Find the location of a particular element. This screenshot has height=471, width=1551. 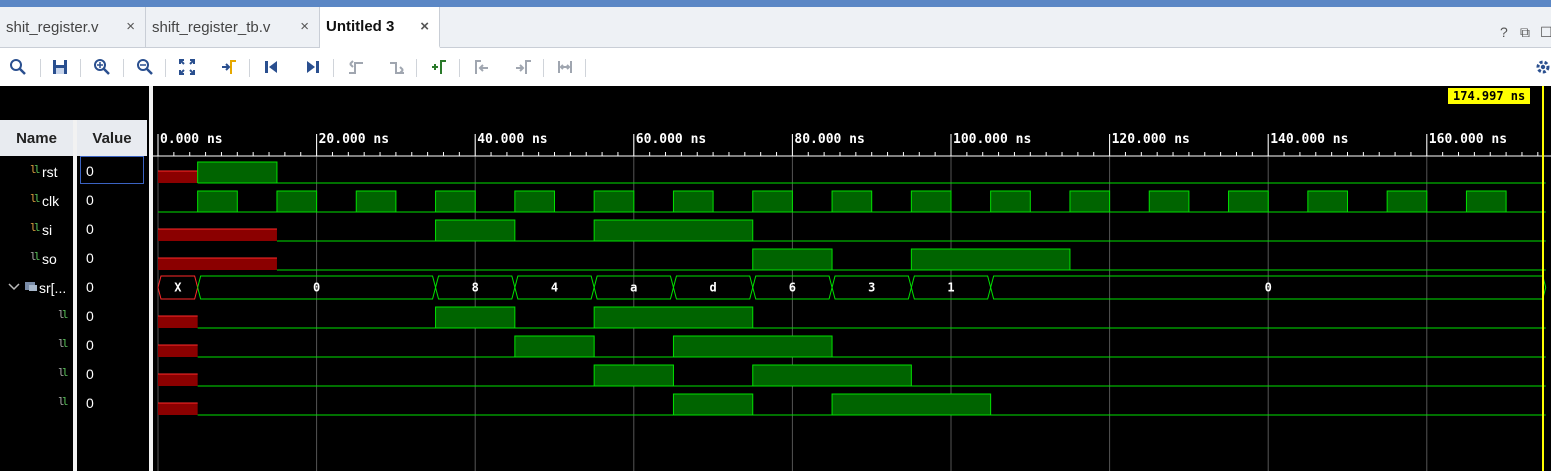

tab-label: shift_register_tb.v is located at coordinates (211, 27).